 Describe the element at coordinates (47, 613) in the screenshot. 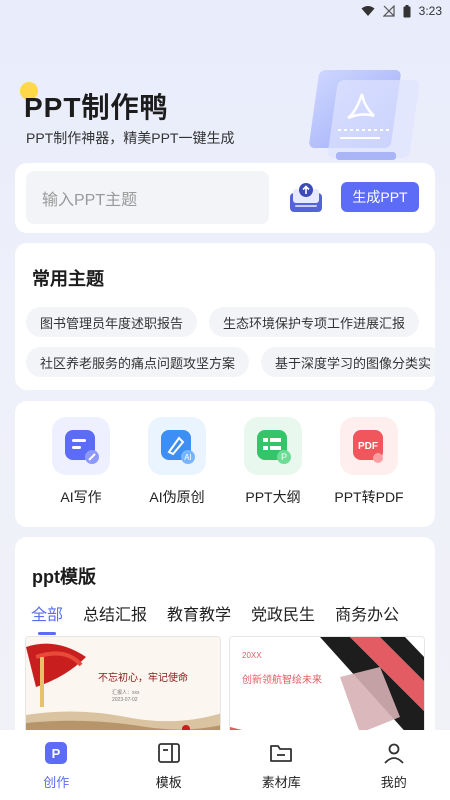

I see `tab-all: 全部` at that location.